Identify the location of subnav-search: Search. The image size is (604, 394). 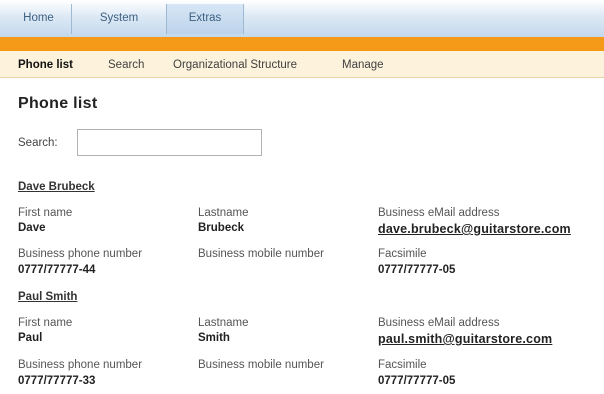
(126, 65).